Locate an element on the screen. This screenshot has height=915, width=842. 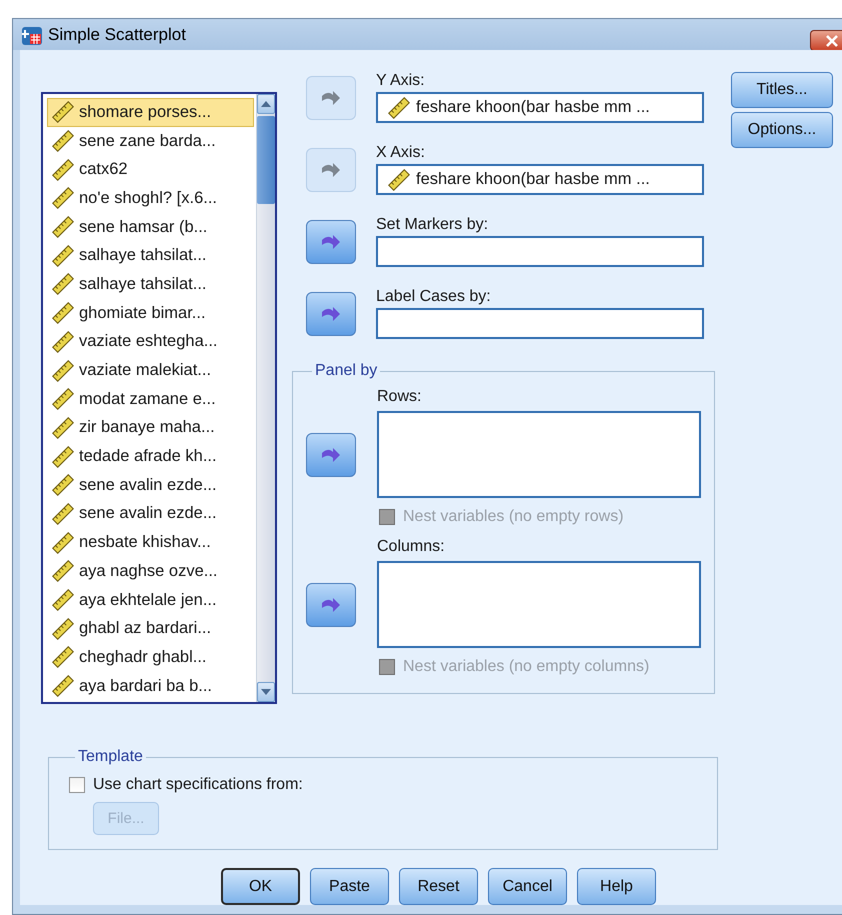
dialog-button: Reset is located at coordinates (438, 886).